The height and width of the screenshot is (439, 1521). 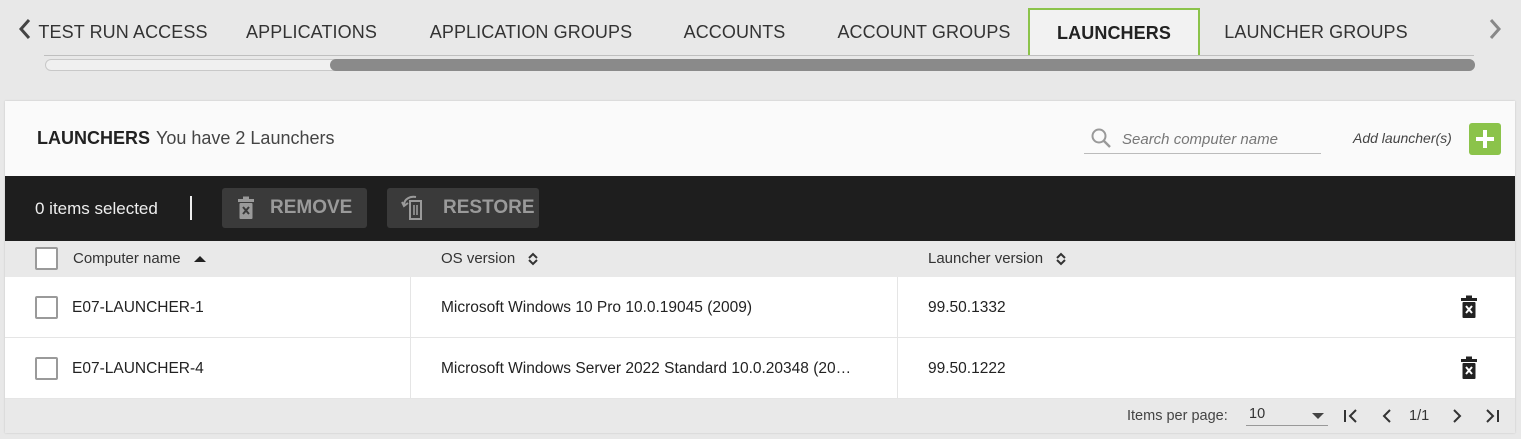 What do you see at coordinates (531, 32) in the screenshot?
I see `tab-application-groups: APPLICATION GROUPS` at bounding box center [531, 32].